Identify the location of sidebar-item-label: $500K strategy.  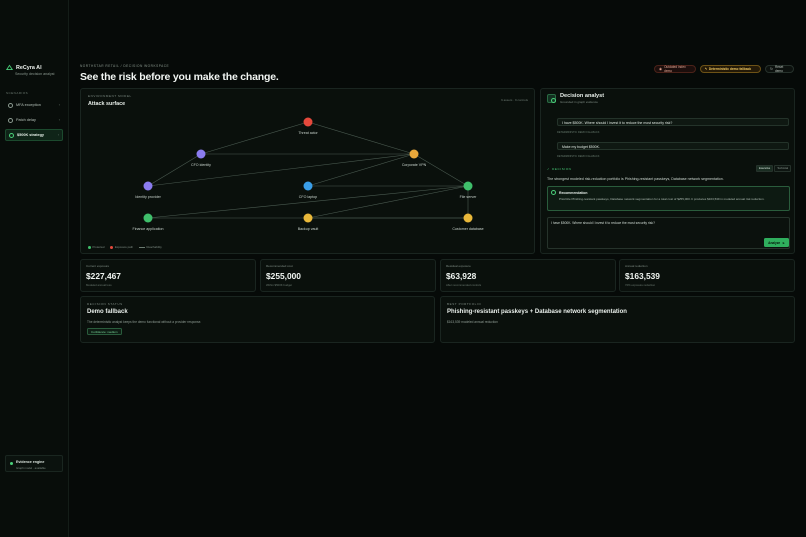
(31, 135).